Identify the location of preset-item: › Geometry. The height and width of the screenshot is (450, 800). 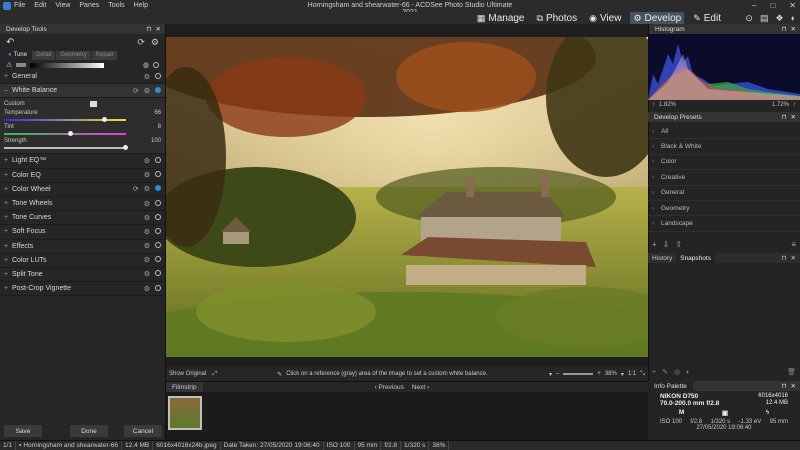
(724, 209).